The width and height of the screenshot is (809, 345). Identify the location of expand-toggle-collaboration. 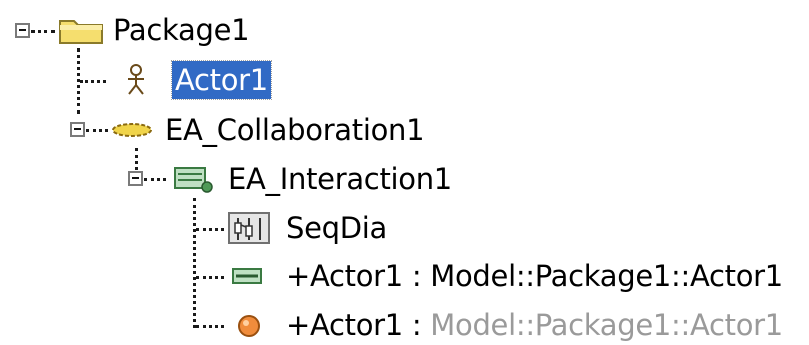
(77, 129).